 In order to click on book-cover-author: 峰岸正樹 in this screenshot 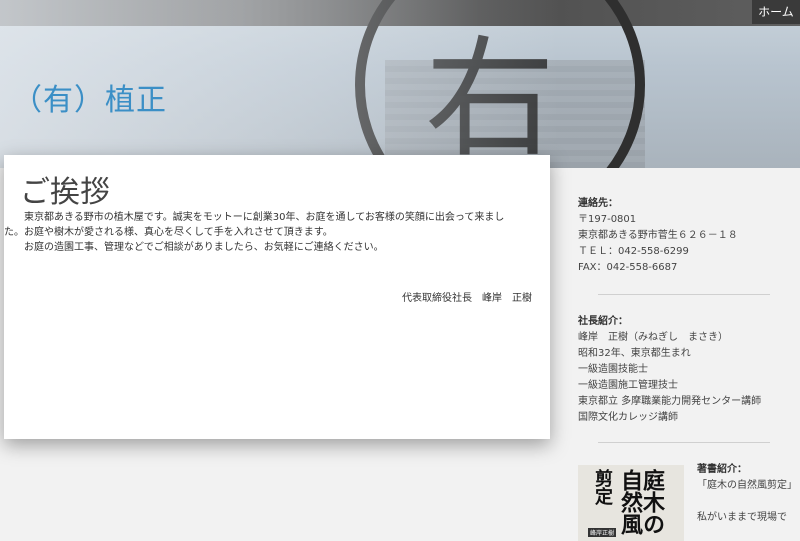, I will do `click(602, 532)`.